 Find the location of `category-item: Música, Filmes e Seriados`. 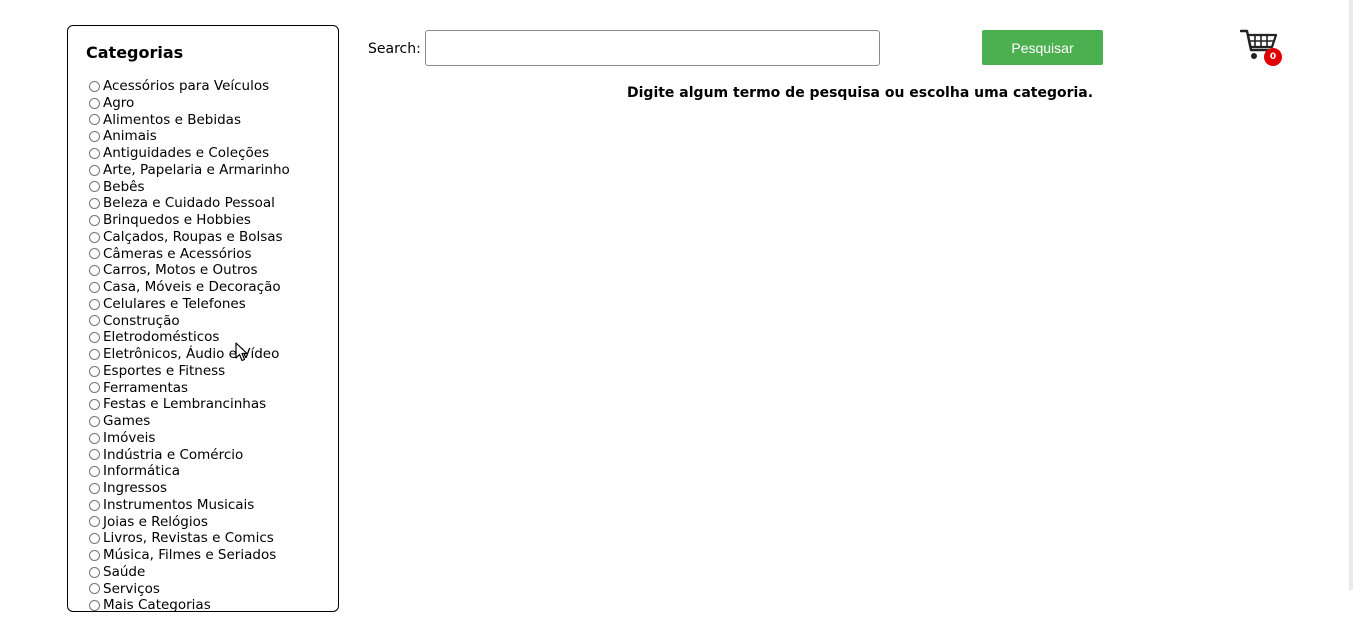

category-item: Música, Filmes e Seriados is located at coordinates (189, 555).